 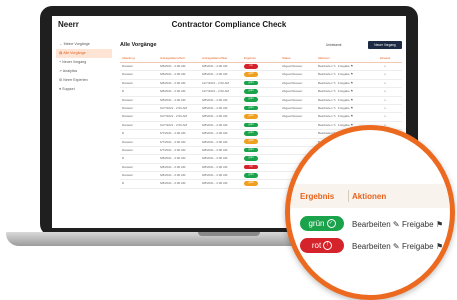 I want to click on cell-date: 10/7/2021 - 2:00 AM, so click(x=174, y=124).